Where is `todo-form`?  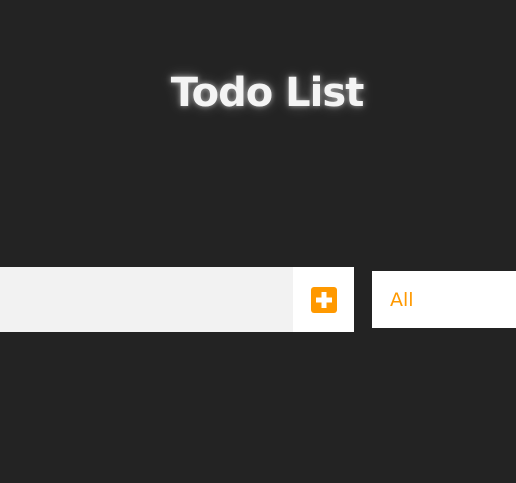 todo-form is located at coordinates (177, 299).